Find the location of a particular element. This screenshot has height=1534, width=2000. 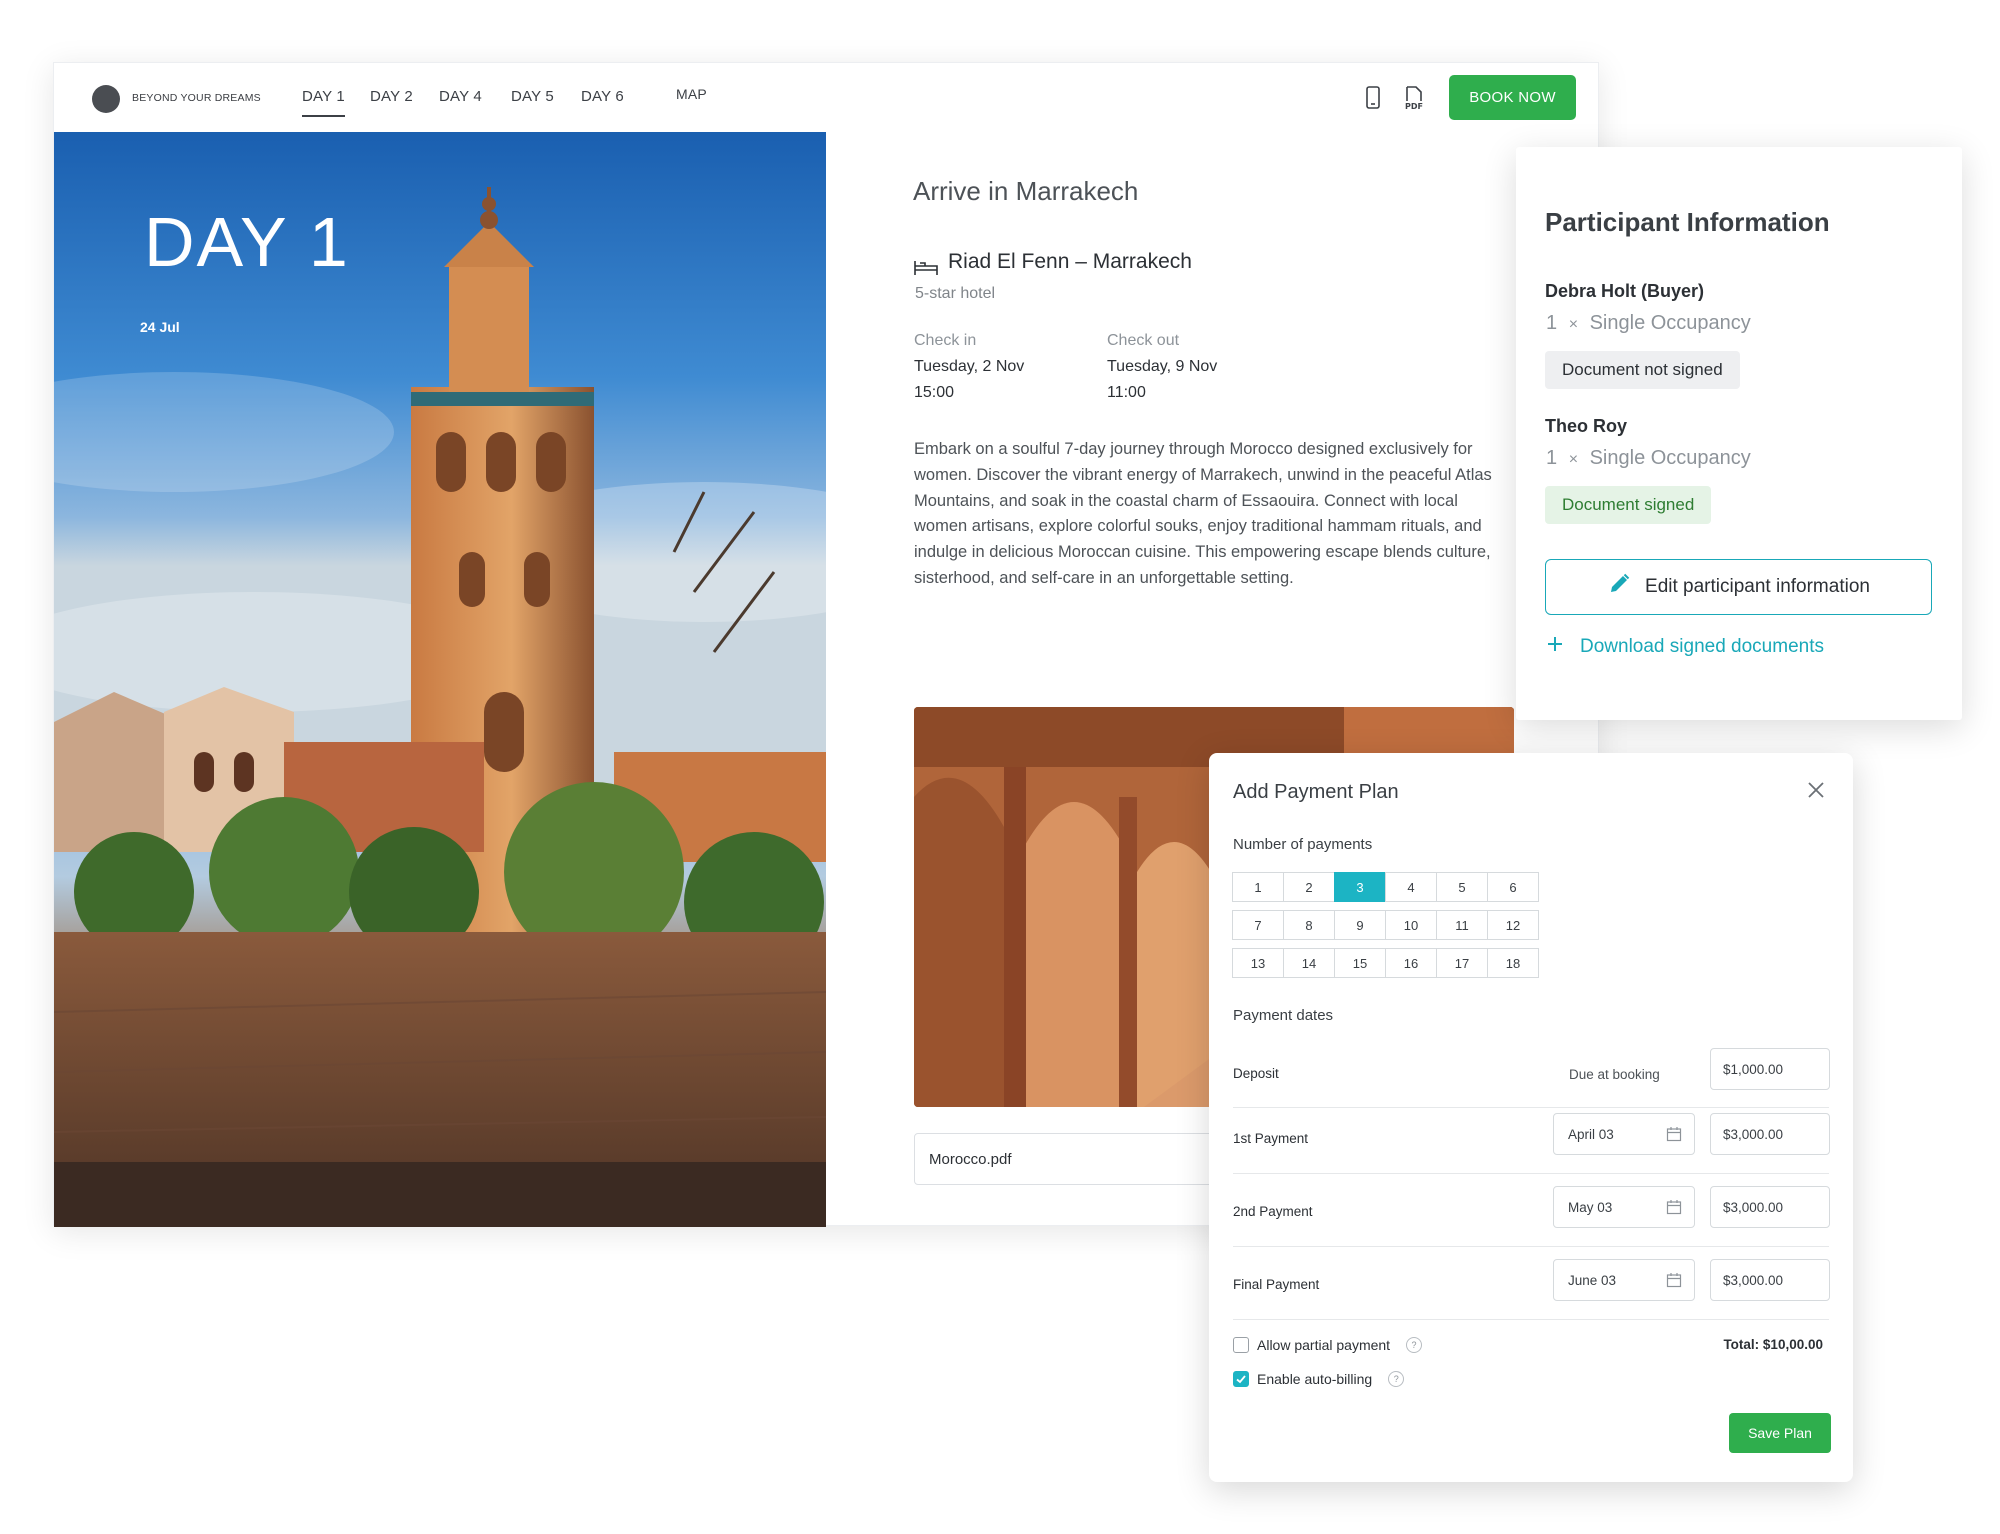

tab-day-5: DAY 5 is located at coordinates (532, 96).